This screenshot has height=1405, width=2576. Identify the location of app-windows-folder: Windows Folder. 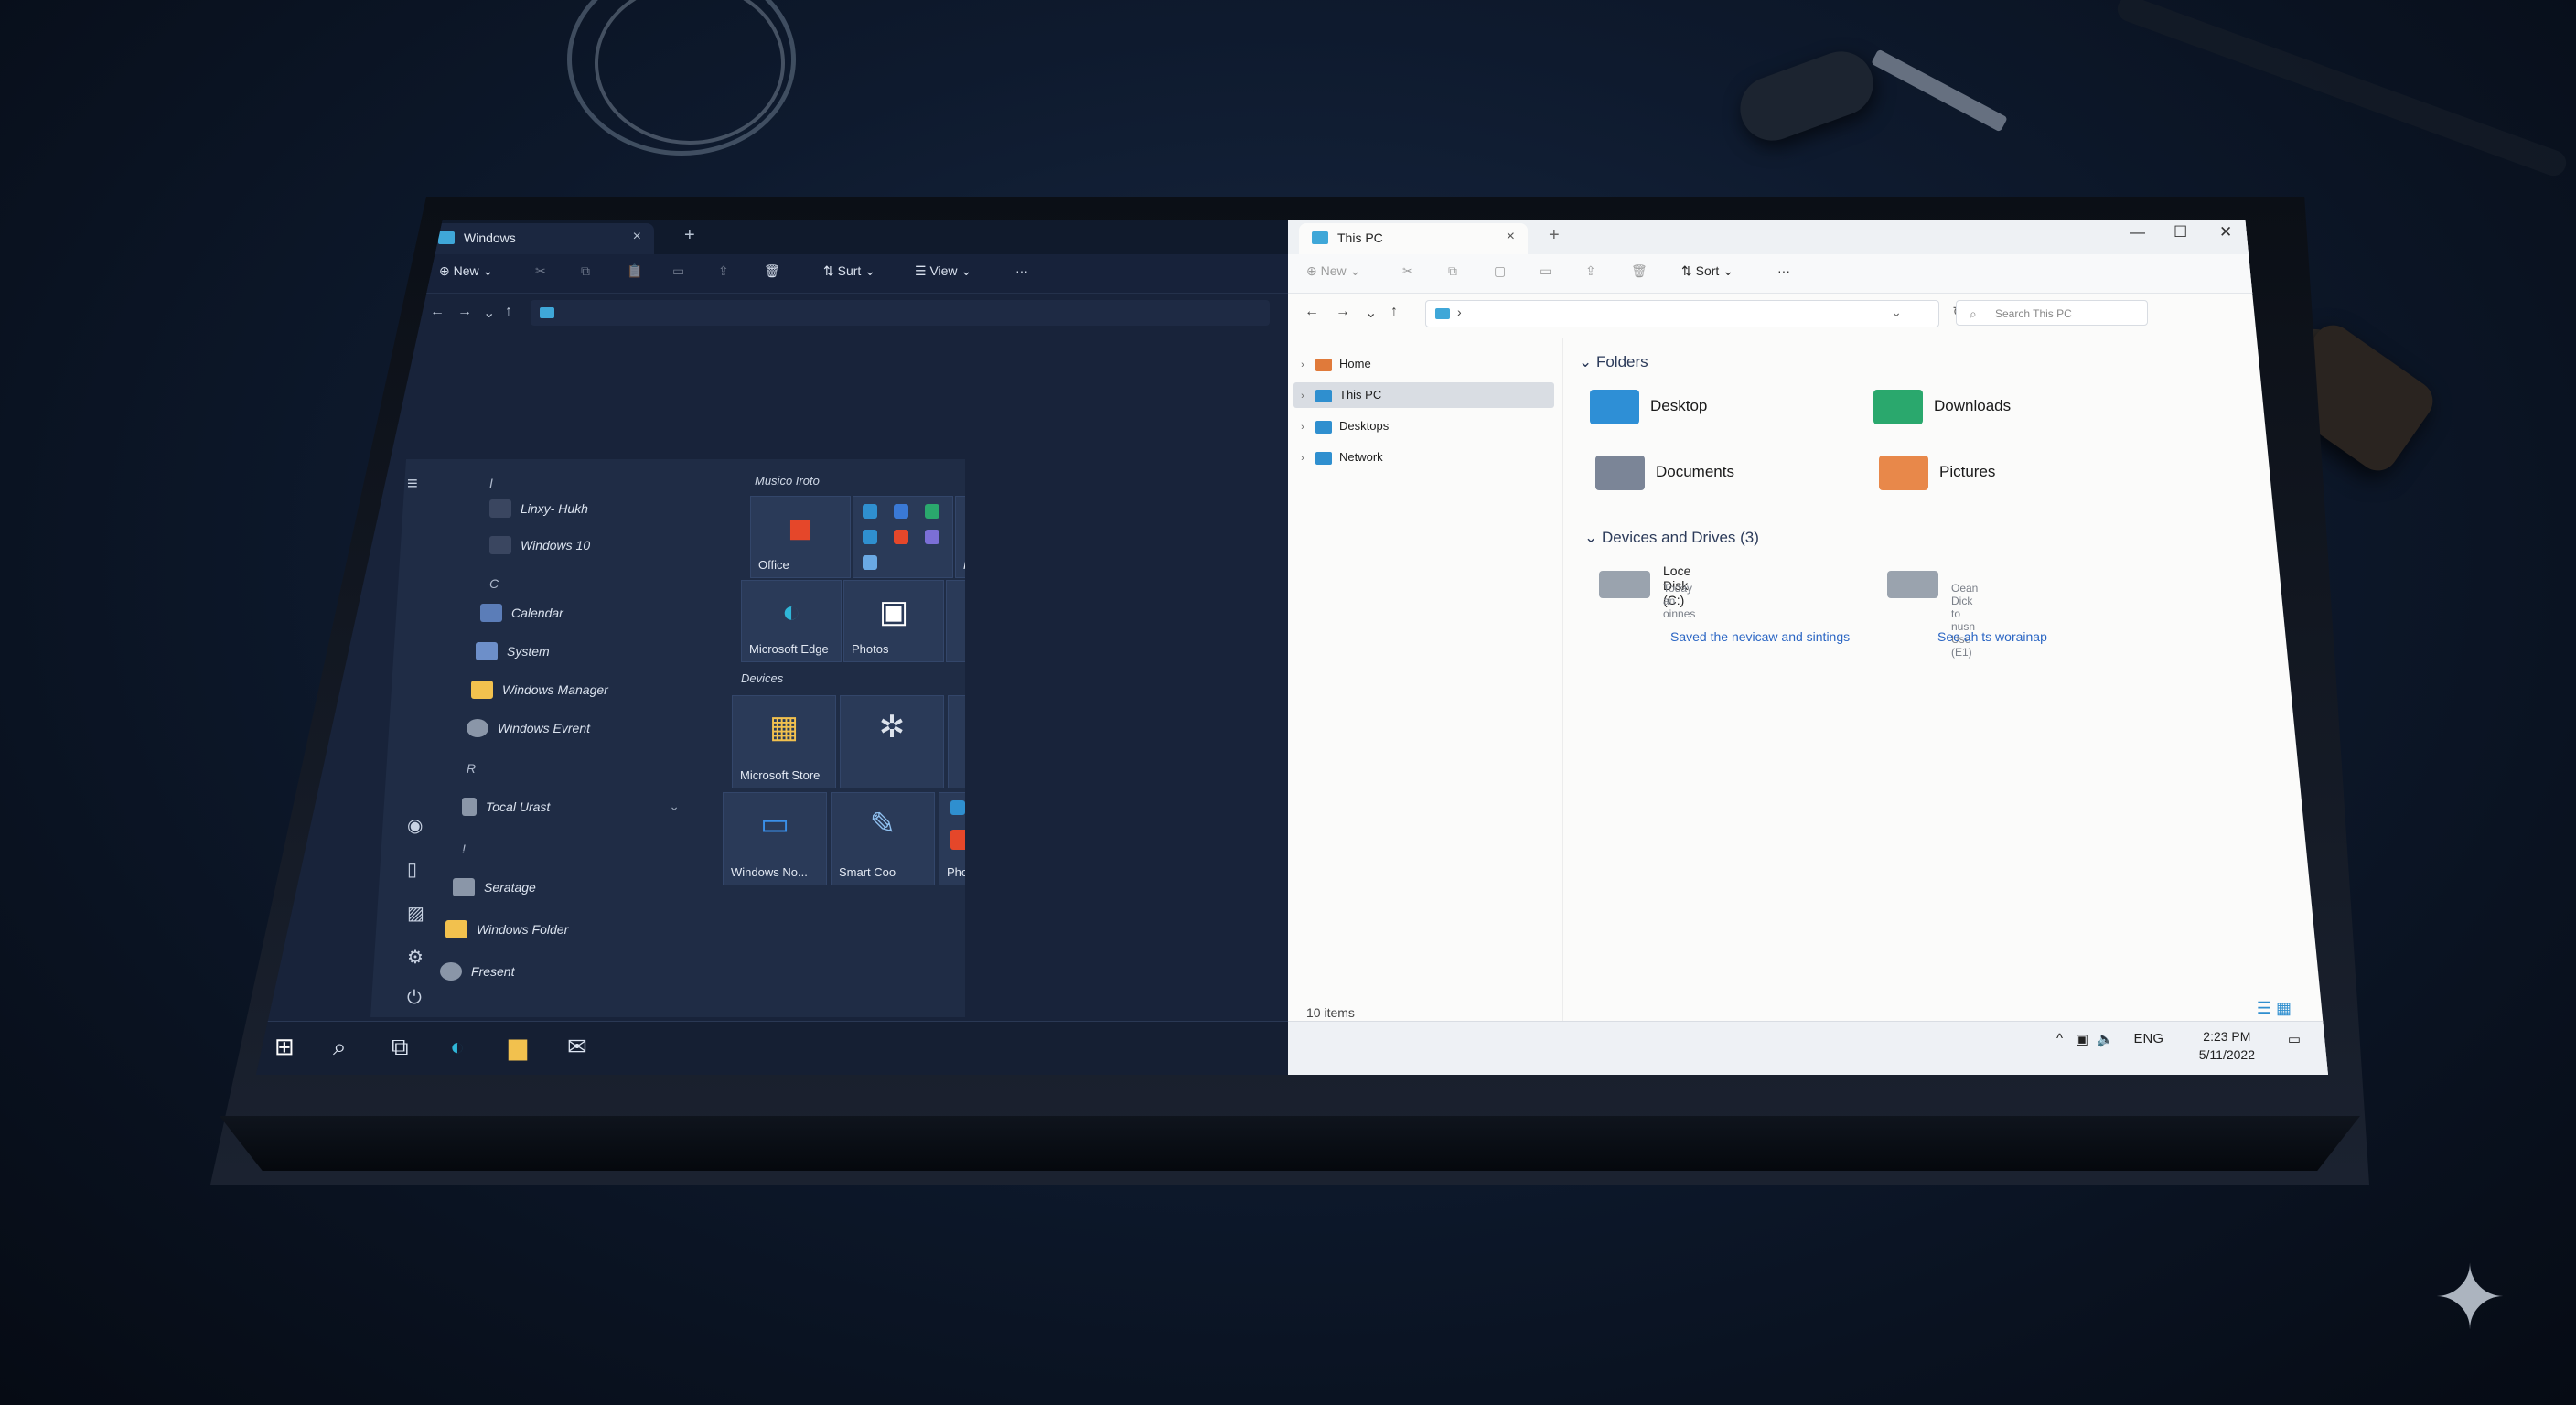
(506, 933).